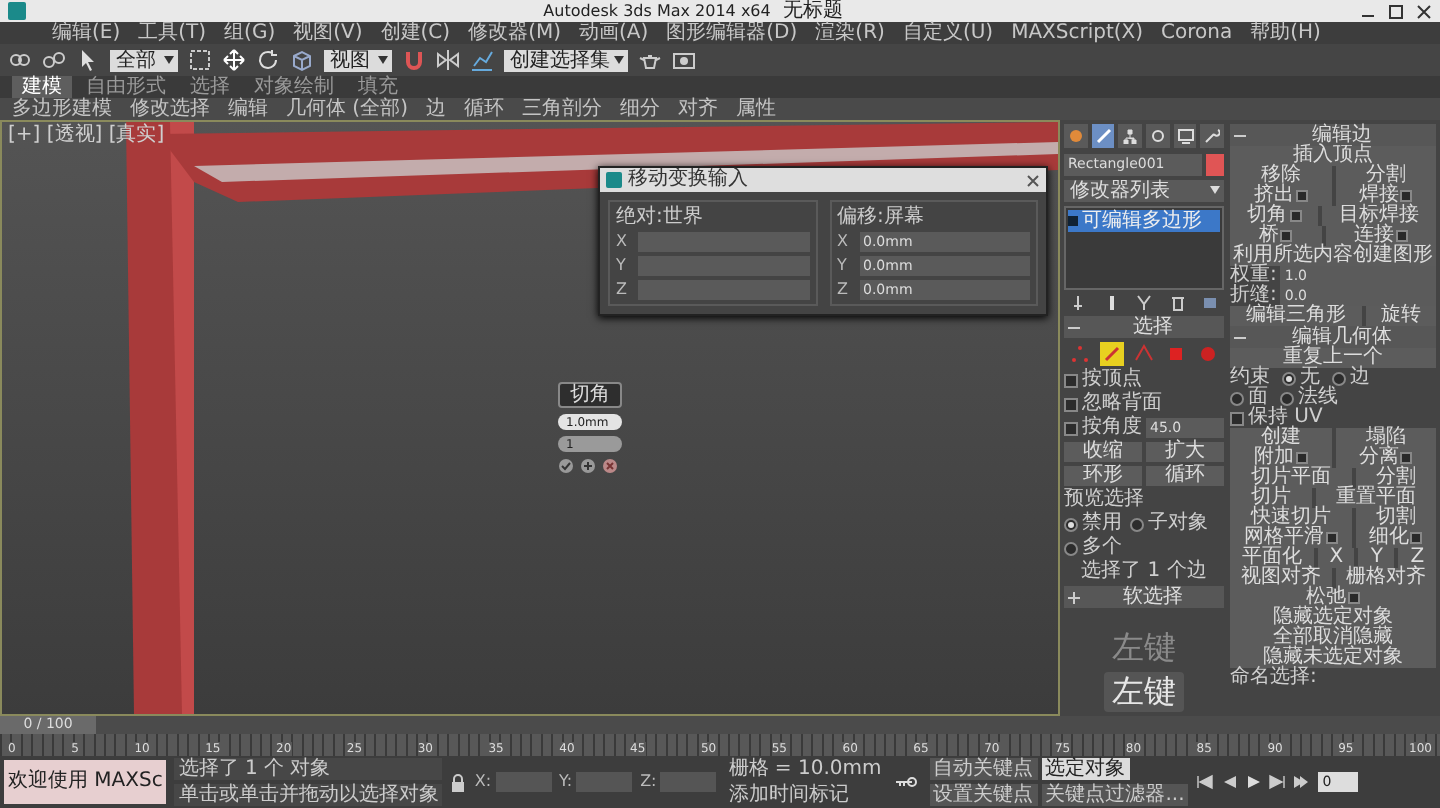 The width and height of the screenshot is (1440, 808). Describe the element at coordinates (248, 109) in the screenshot. I see `ribbon-panel-tab: 编辑` at that location.